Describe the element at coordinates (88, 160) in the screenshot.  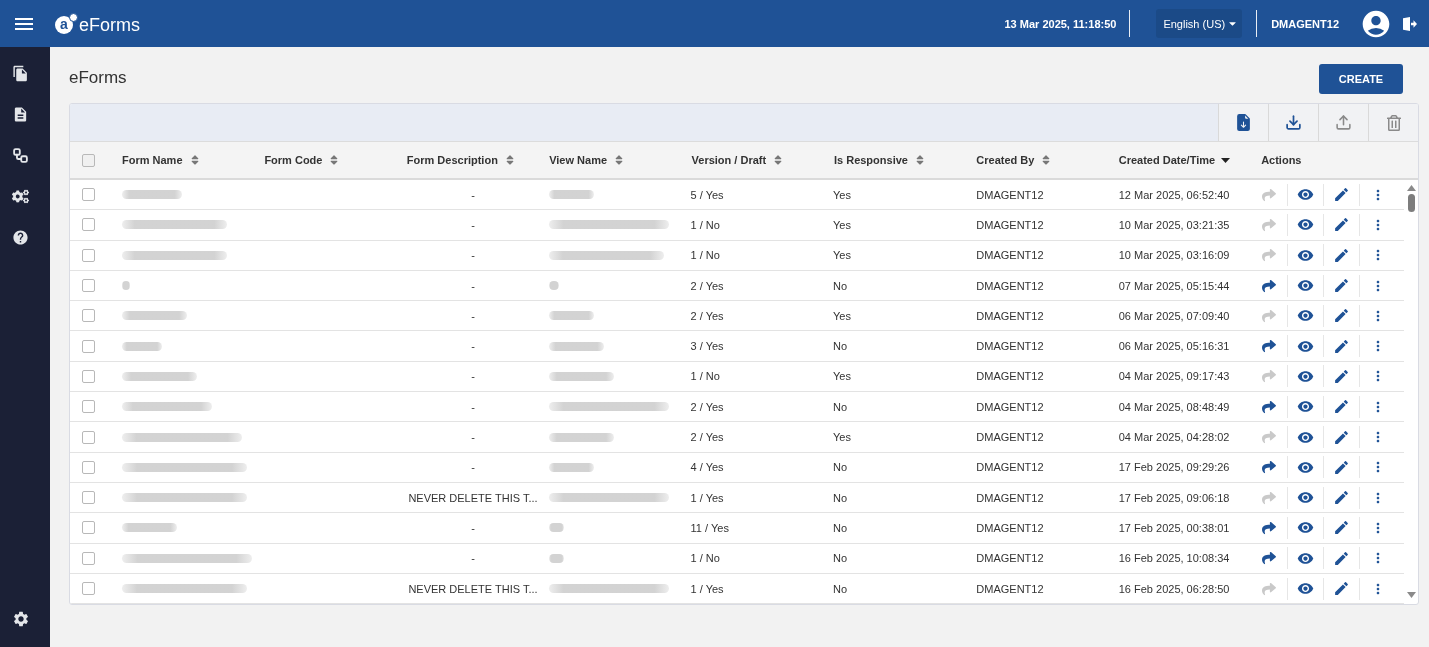
I see `select-all-checkbox` at that location.